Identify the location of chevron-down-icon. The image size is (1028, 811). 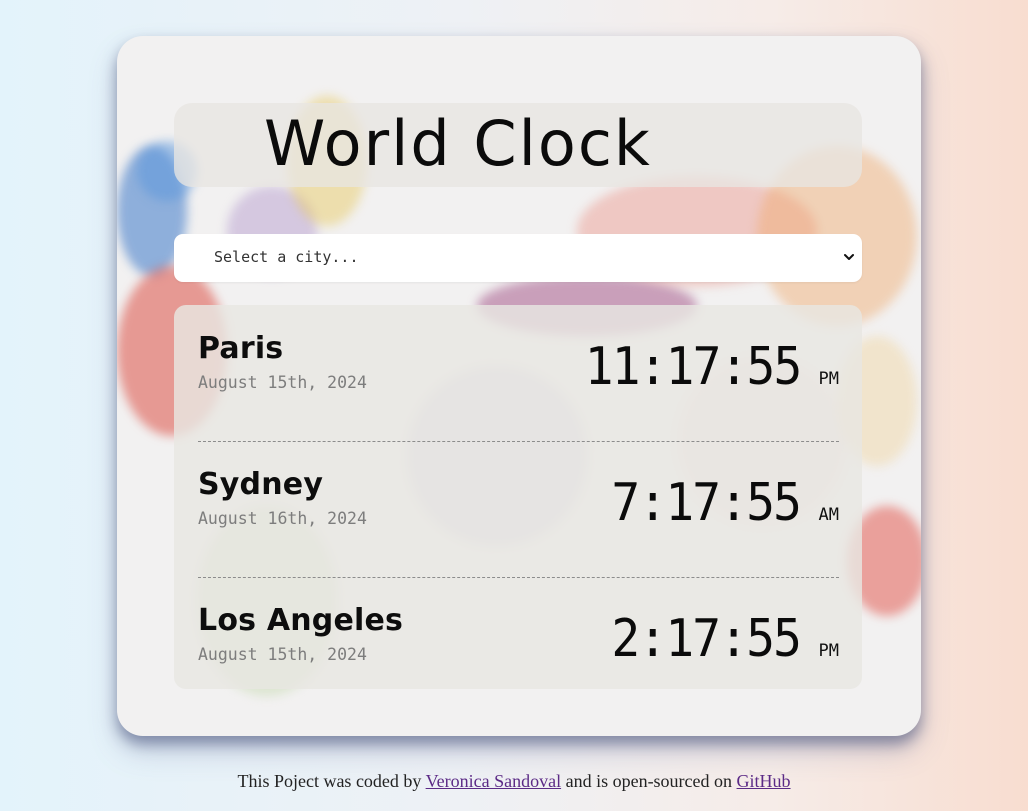
(849, 257).